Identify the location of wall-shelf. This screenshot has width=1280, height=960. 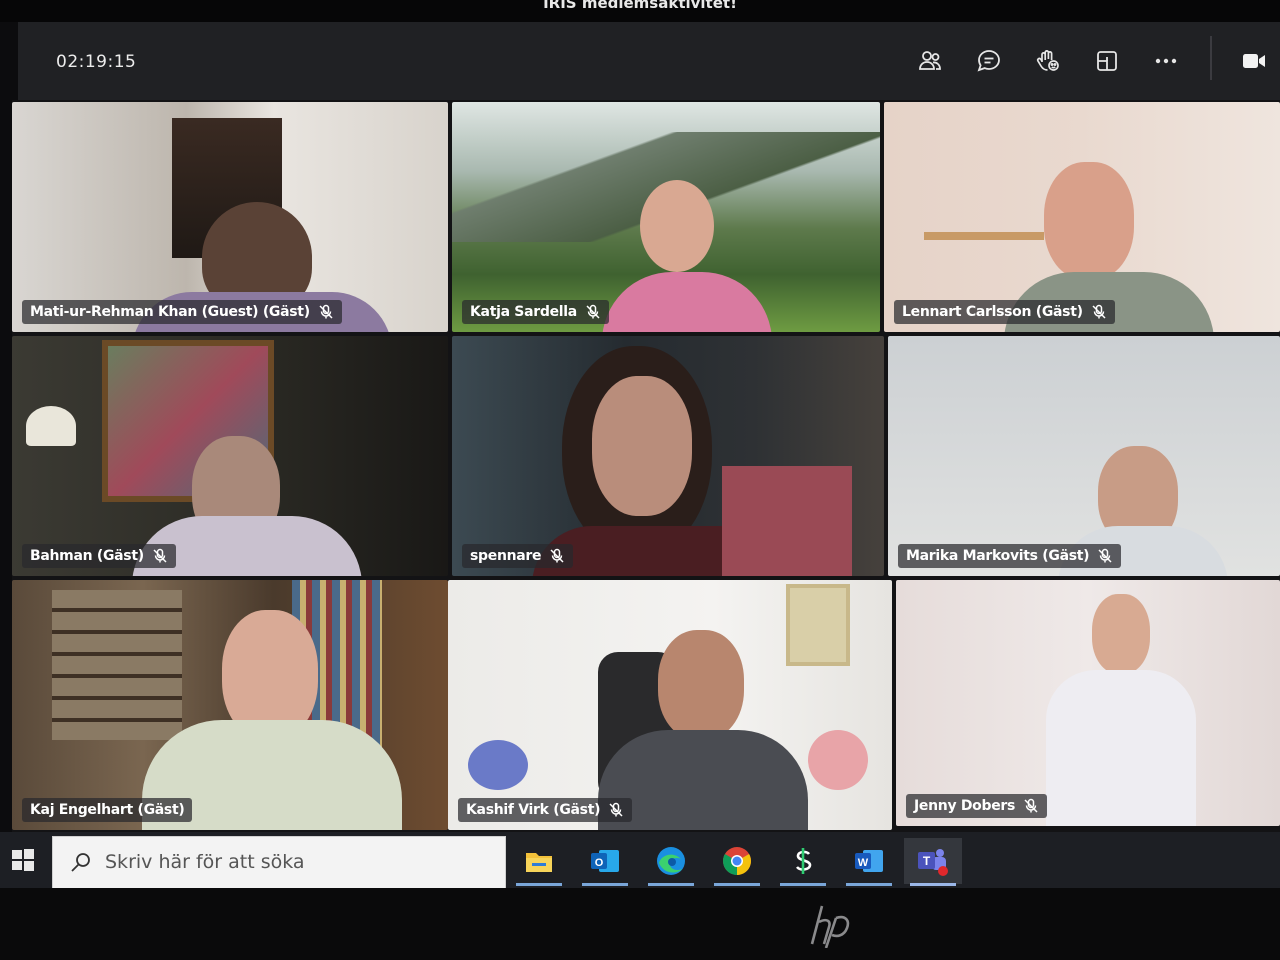
(984, 236).